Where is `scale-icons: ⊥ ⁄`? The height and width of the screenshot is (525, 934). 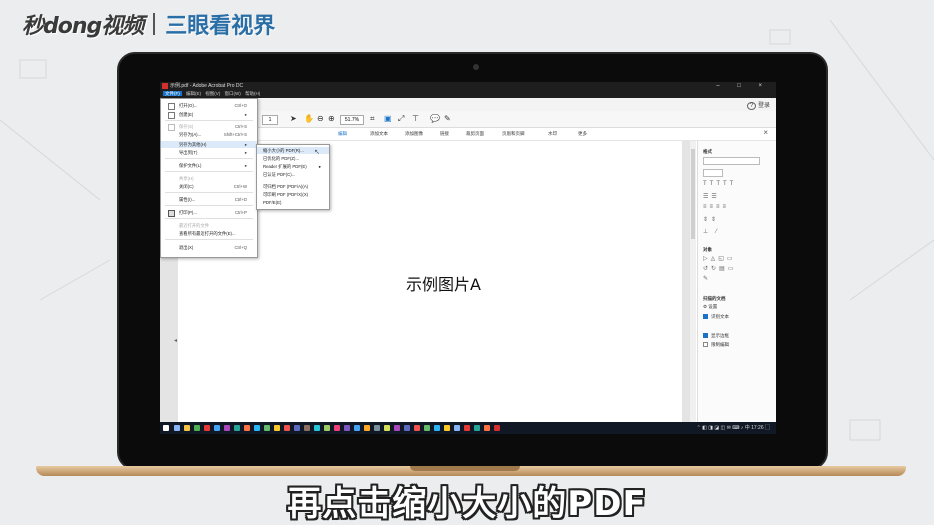 scale-icons: ⊥ ⁄ is located at coordinates (711, 231).